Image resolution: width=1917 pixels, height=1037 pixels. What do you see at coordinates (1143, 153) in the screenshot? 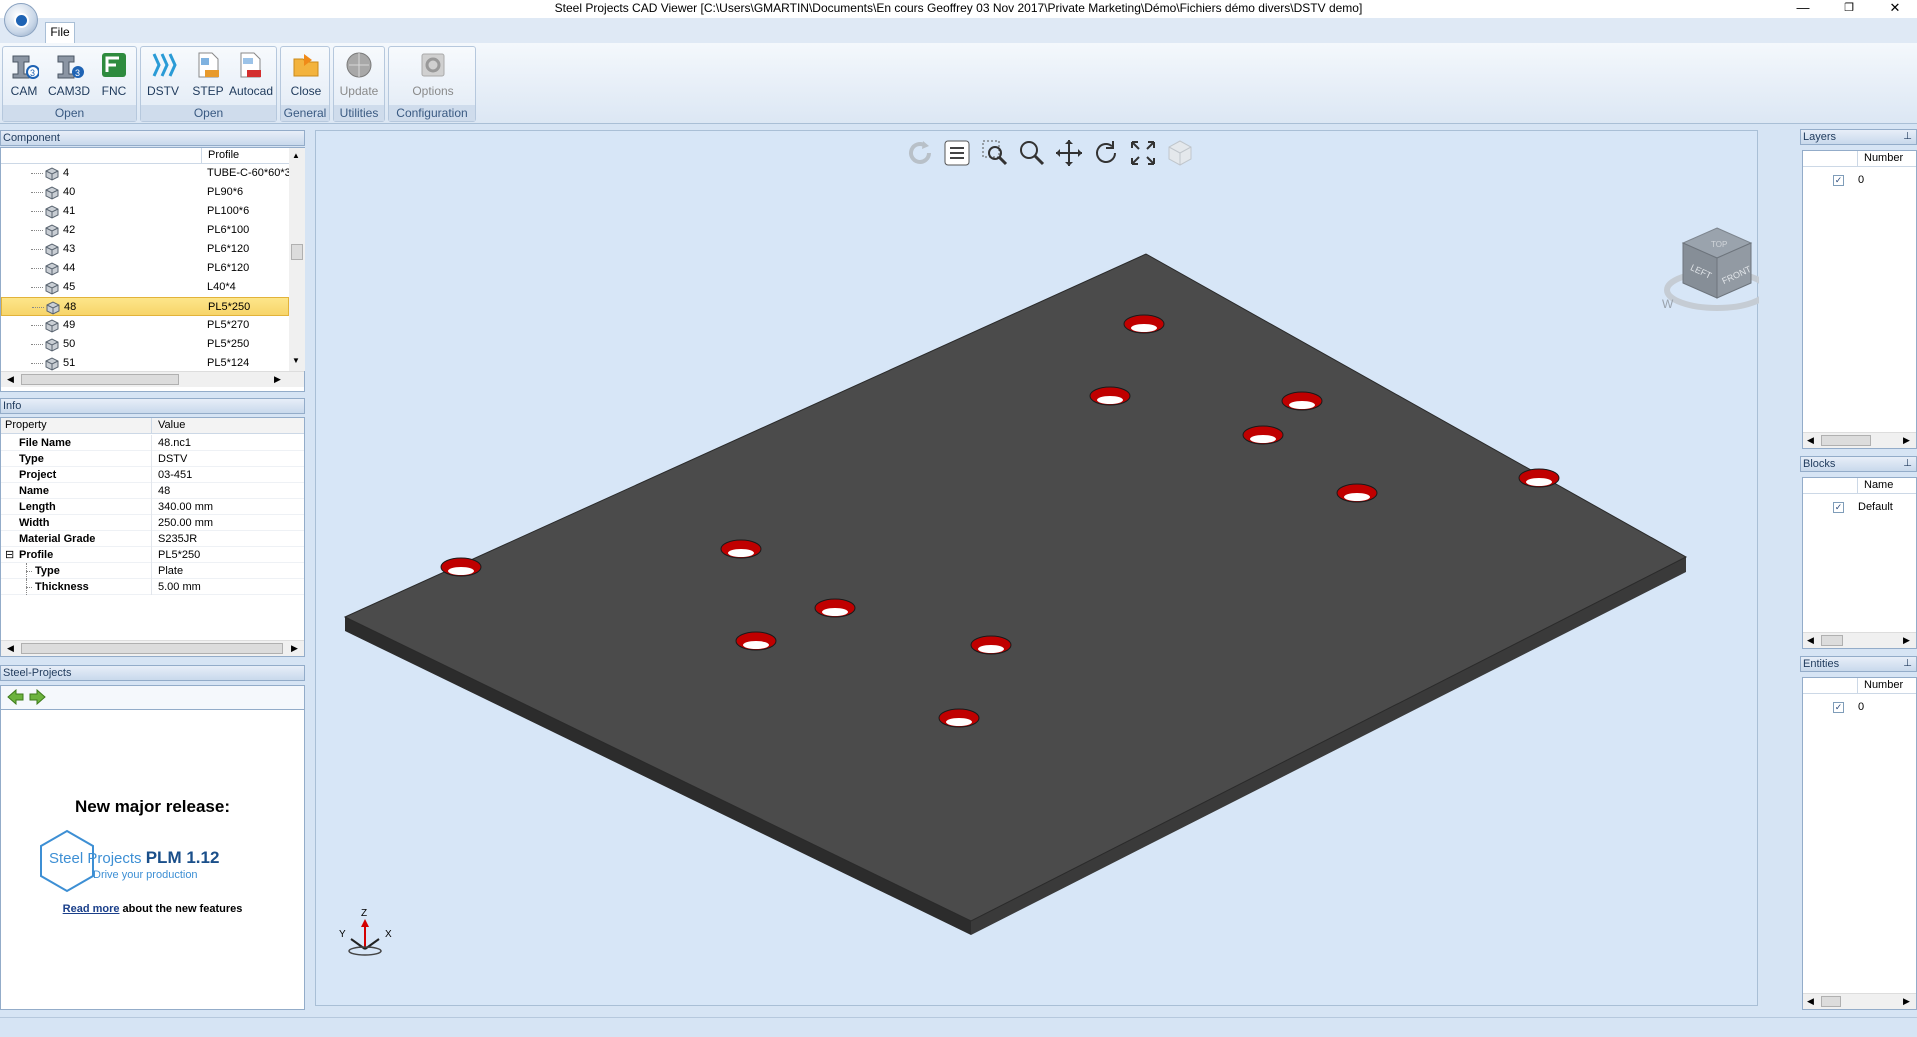
I see `fit-all-icon` at bounding box center [1143, 153].